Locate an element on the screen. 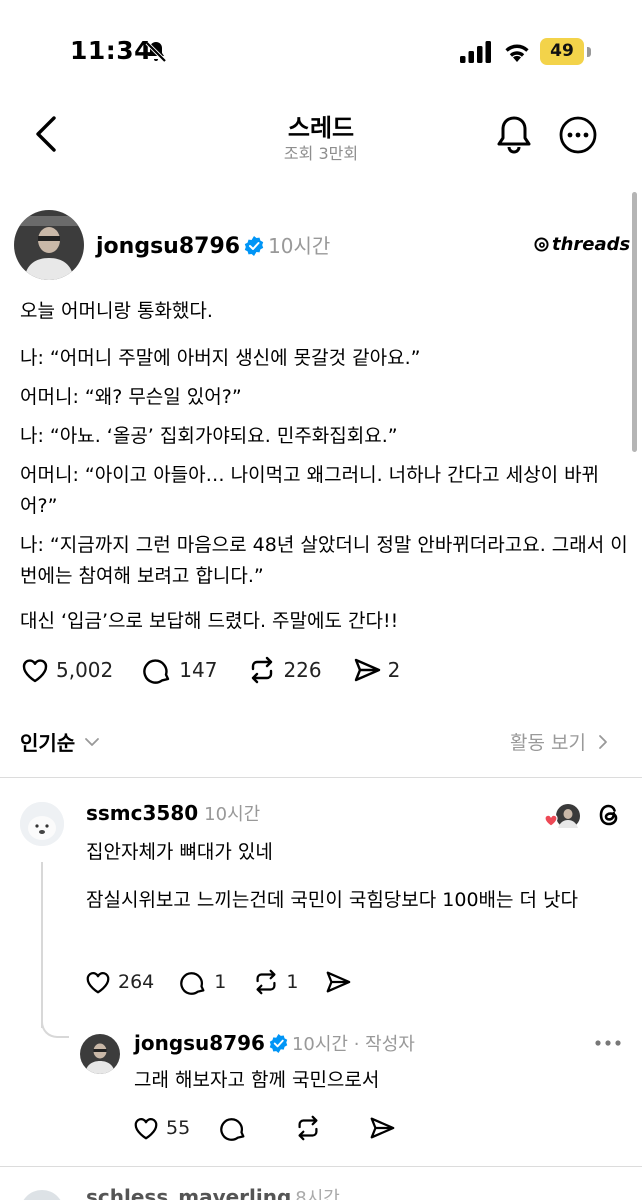 This screenshot has height=1200, width=642. share-button: 2 is located at coordinates (376, 670).